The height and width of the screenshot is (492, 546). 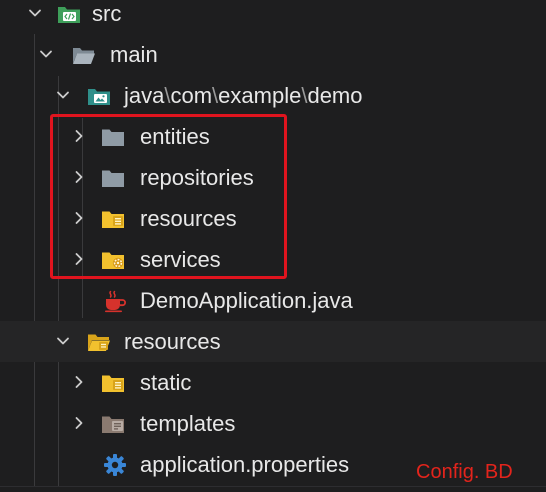 What do you see at coordinates (197, 177) in the screenshot?
I see `tree-item-label: repositories` at bounding box center [197, 177].